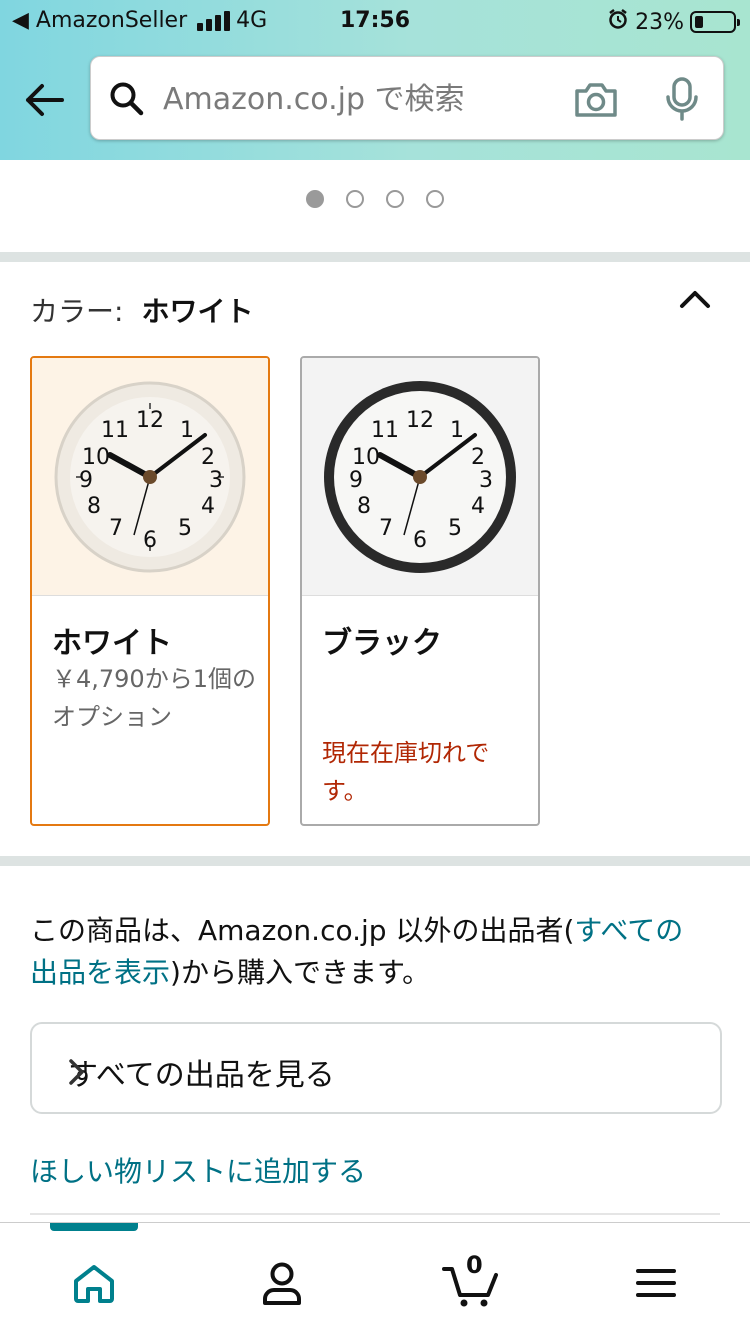 Image resolution: width=750 pixels, height=1334 pixels. What do you see at coordinates (420, 477) in the screenshot?
I see `black-clock-image: 12 1 2 345 678 9 10 11` at bounding box center [420, 477].